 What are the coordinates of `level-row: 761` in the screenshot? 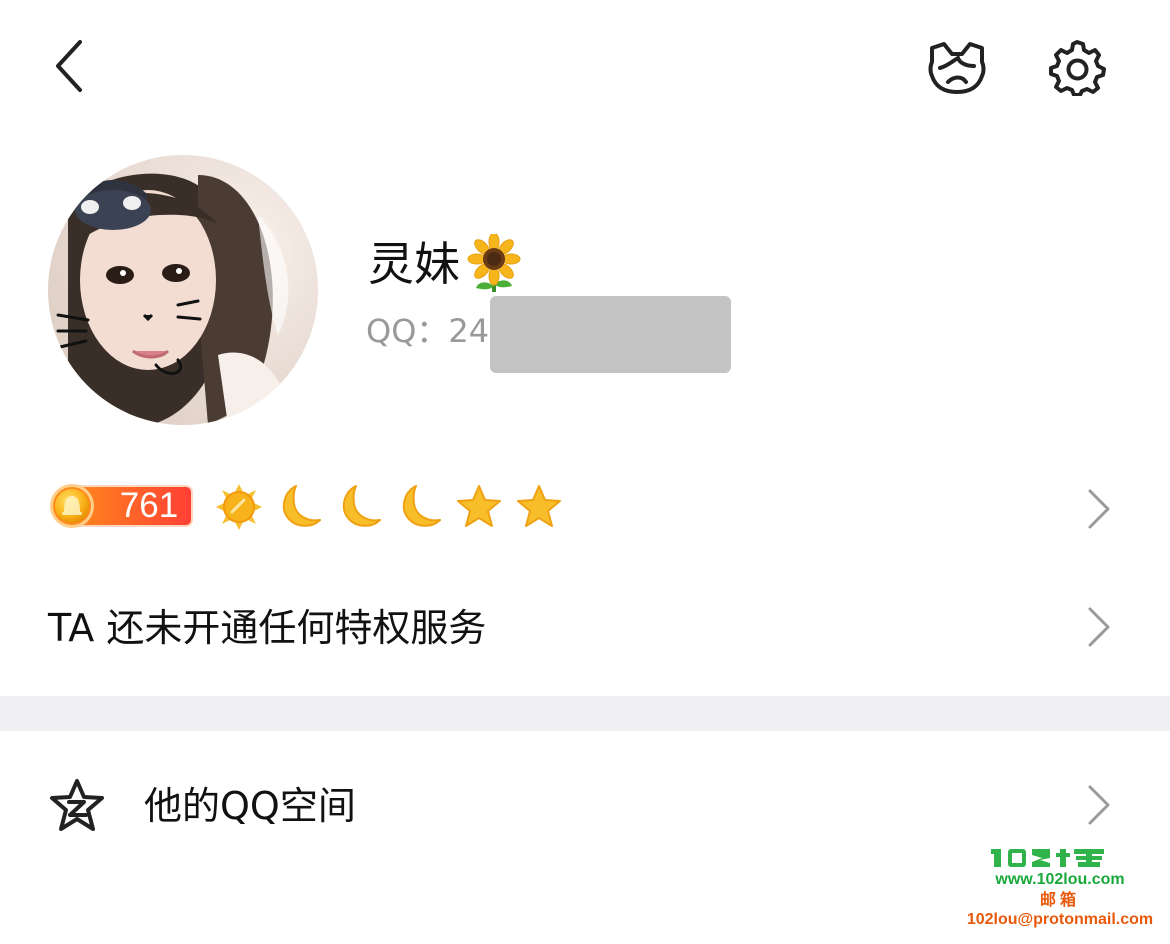 It's located at (585, 508).